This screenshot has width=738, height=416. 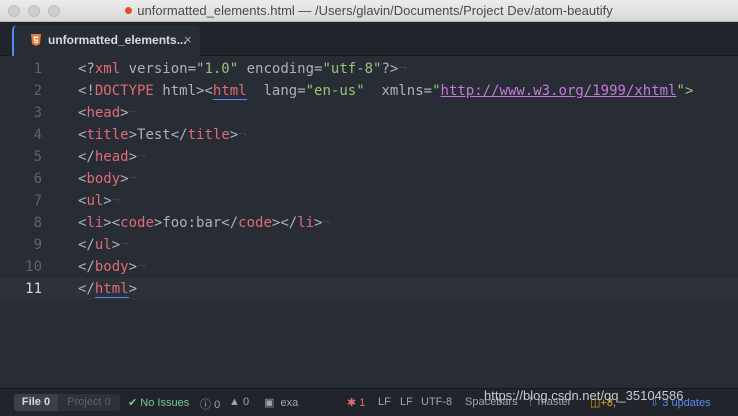 I want to click on line-number-current: 11, so click(x=33, y=289).